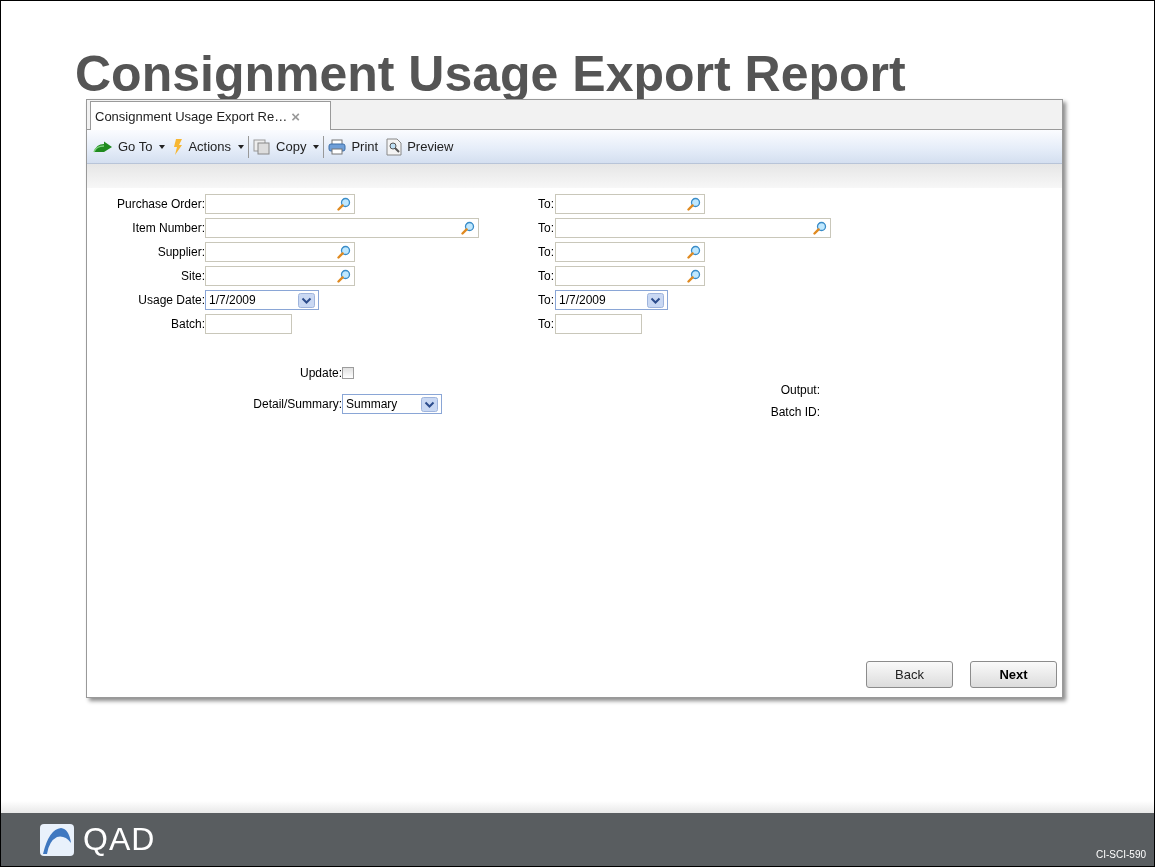 The height and width of the screenshot is (867, 1155). Describe the element at coordinates (286, 146) in the screenshot. I see `toolbar-button: Copy` at that location.